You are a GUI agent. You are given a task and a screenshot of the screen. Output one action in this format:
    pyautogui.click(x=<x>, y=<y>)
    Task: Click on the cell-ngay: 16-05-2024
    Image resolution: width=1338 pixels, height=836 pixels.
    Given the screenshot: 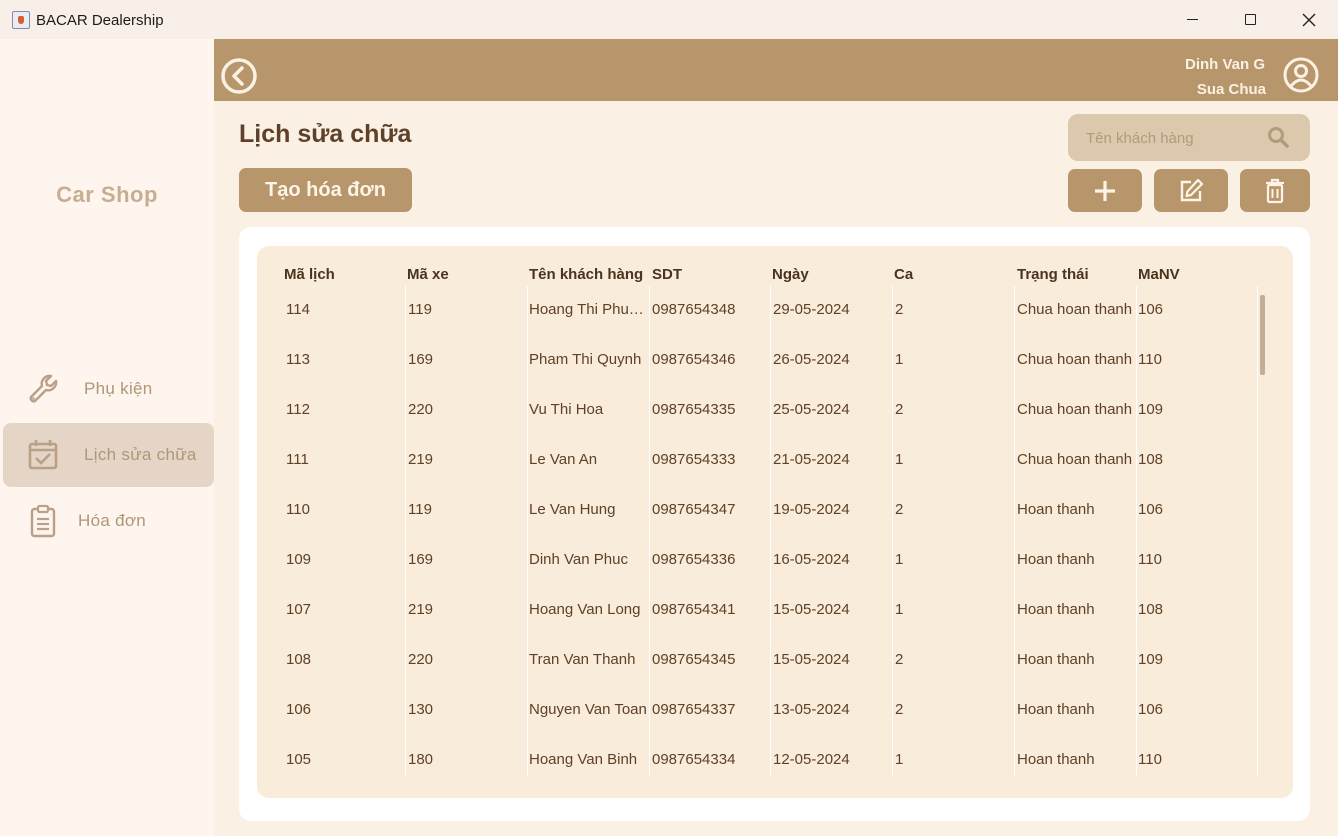 What is the action you would take?
    pyautogui.click(x=811, y=559)
    